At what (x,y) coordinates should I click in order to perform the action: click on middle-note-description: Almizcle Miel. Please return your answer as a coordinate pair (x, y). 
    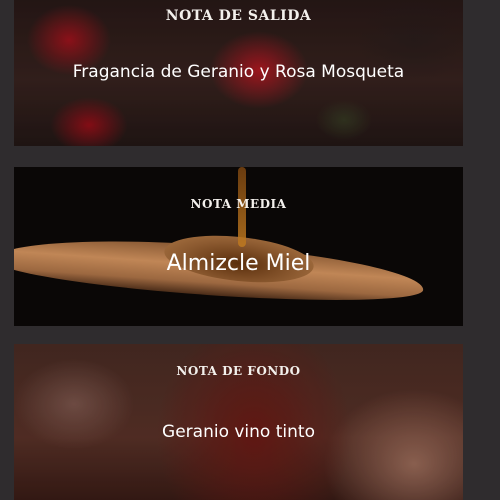
    Looking at the image, I should click on (238, 263).